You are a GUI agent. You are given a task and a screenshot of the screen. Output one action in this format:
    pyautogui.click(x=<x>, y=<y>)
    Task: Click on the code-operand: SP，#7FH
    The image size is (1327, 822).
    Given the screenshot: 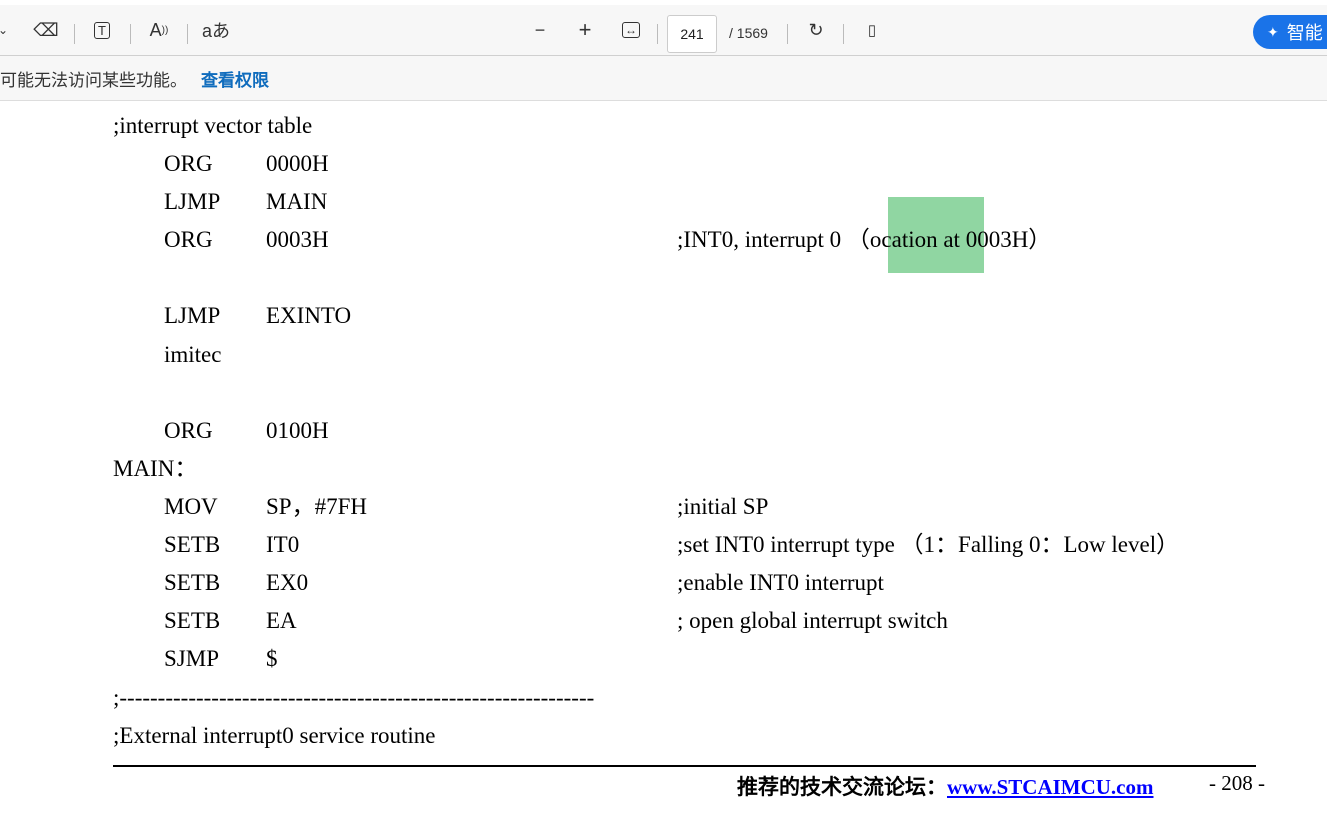 What is the action you would take?
    pyautogui.click(x=316, y=506)
    